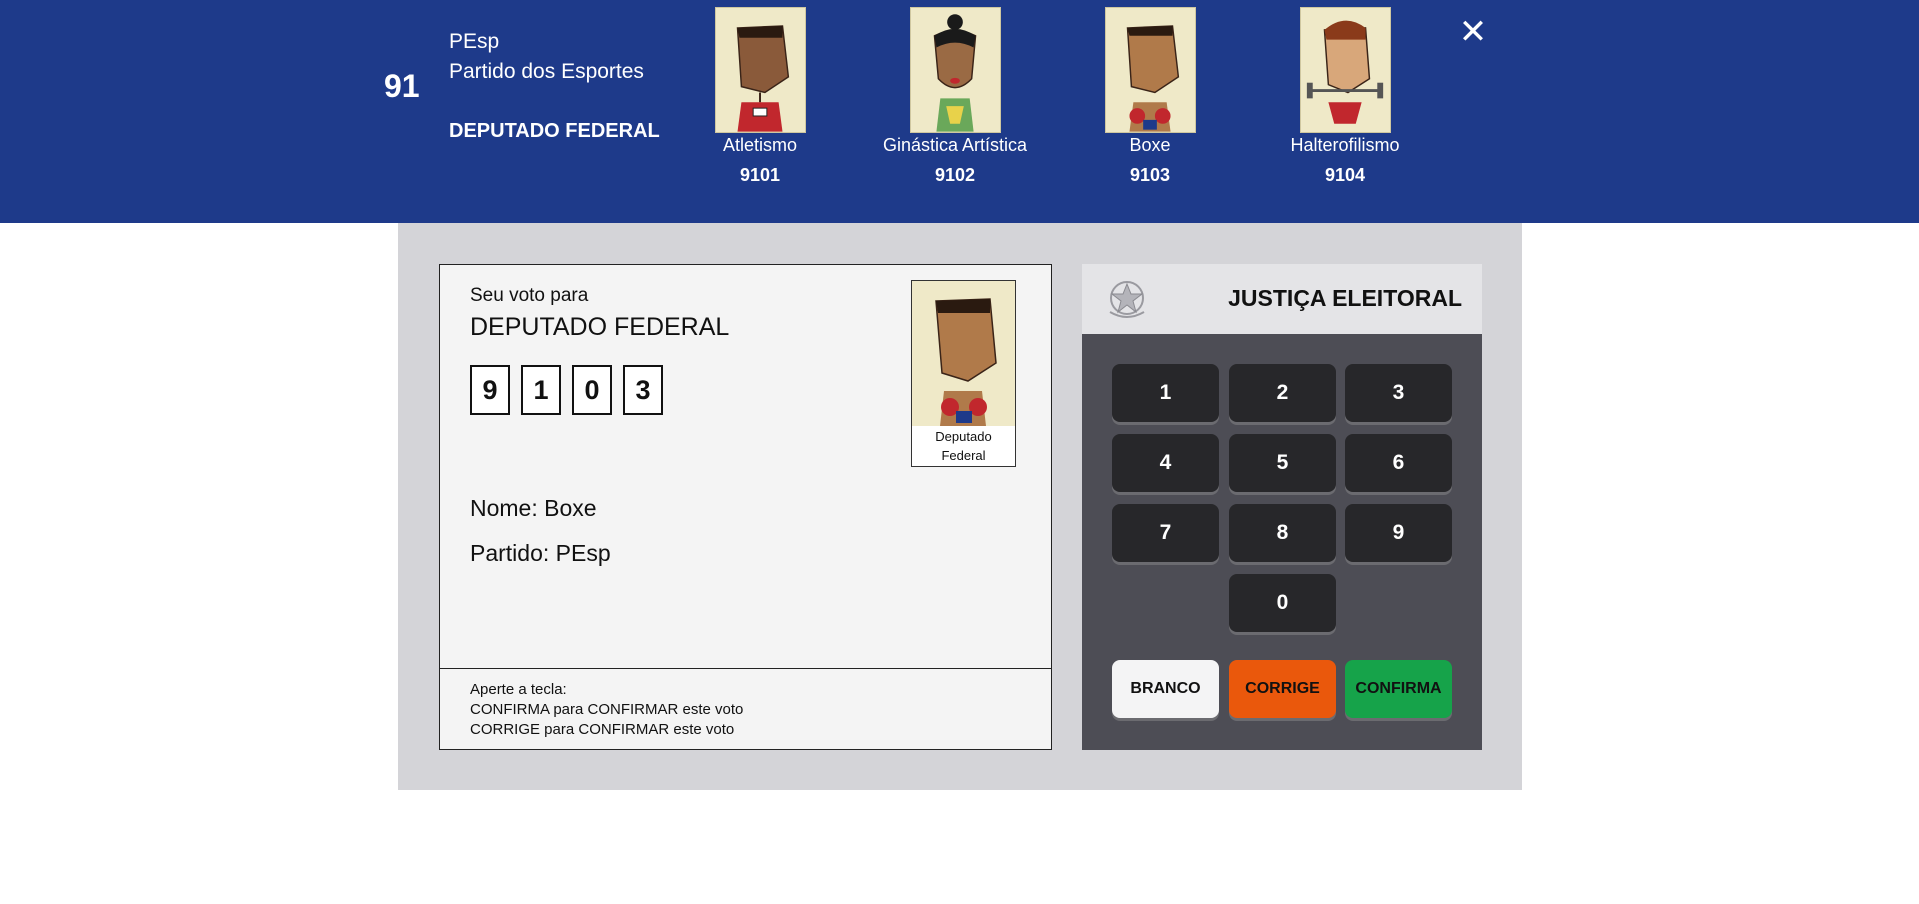 The height and width of the screenshot is (904, 1919). What do you see at coordinates (474, 41) in the screenshot?
I see `party-abbreviation: PEsp` at bounding box center [474, 41].